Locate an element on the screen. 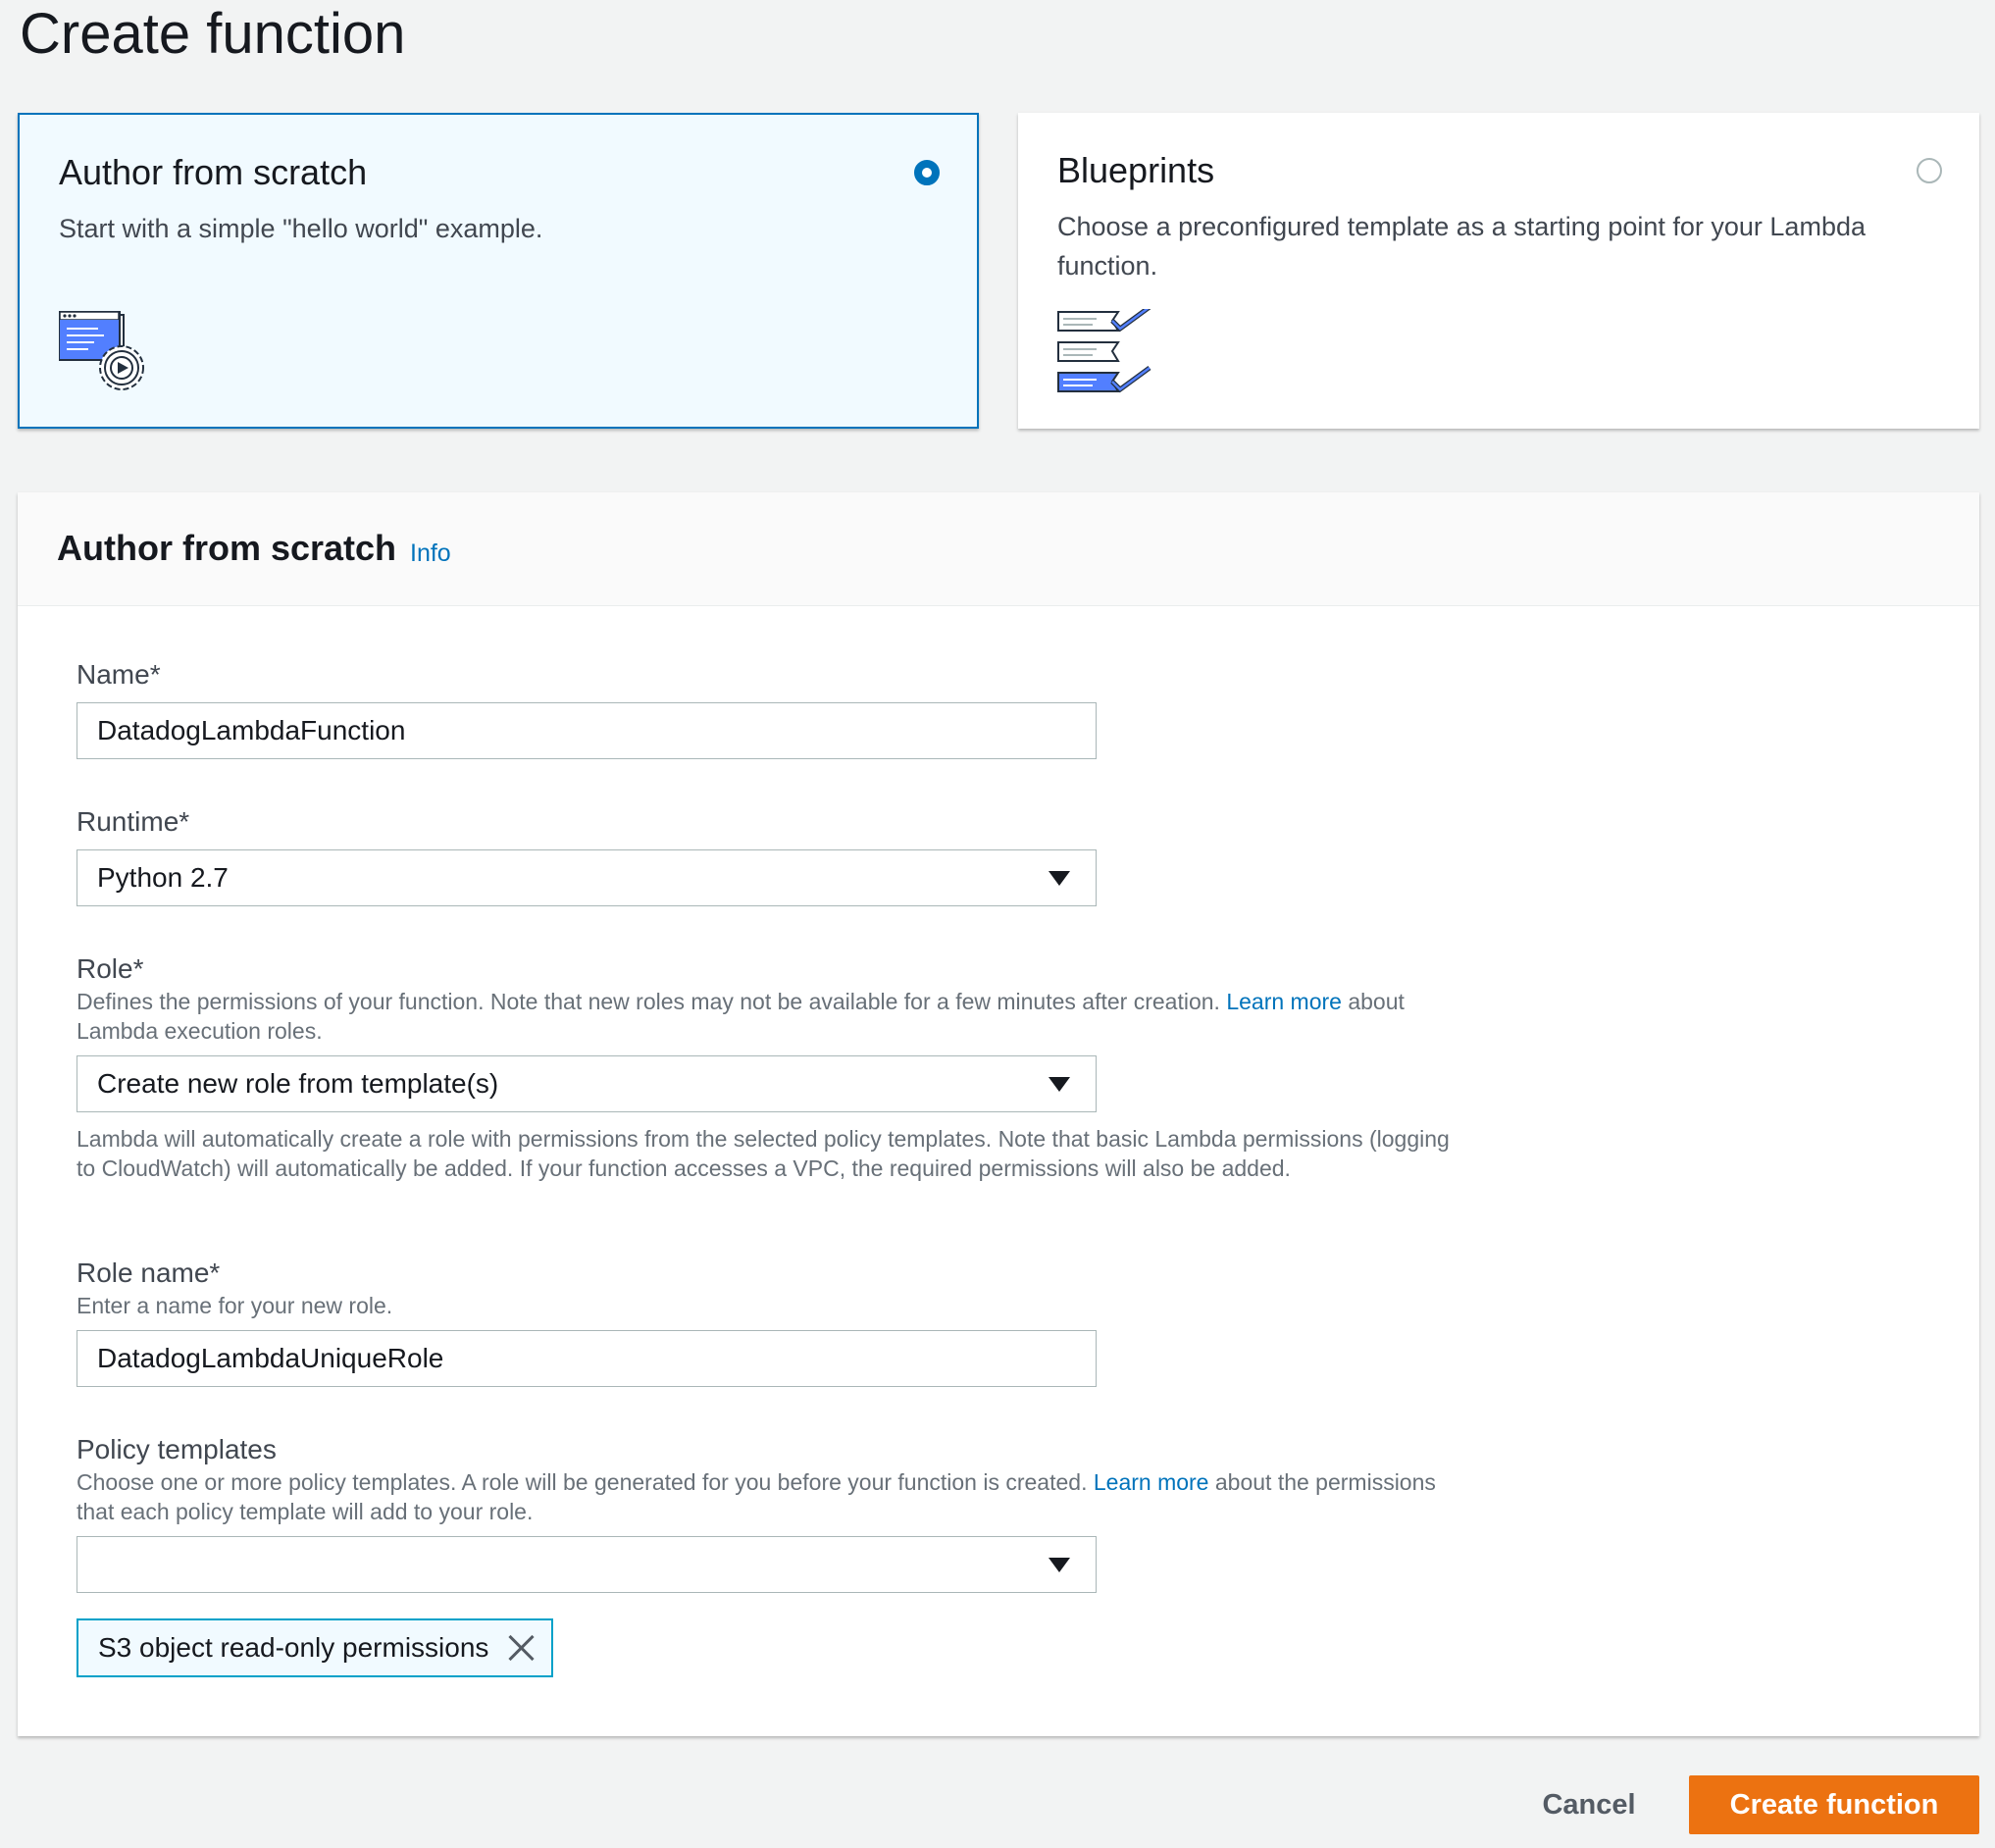 The height and width of the screenshot is (1848, 1995). runtime-select: Python 2.7 is located at coordinates (587, 877).